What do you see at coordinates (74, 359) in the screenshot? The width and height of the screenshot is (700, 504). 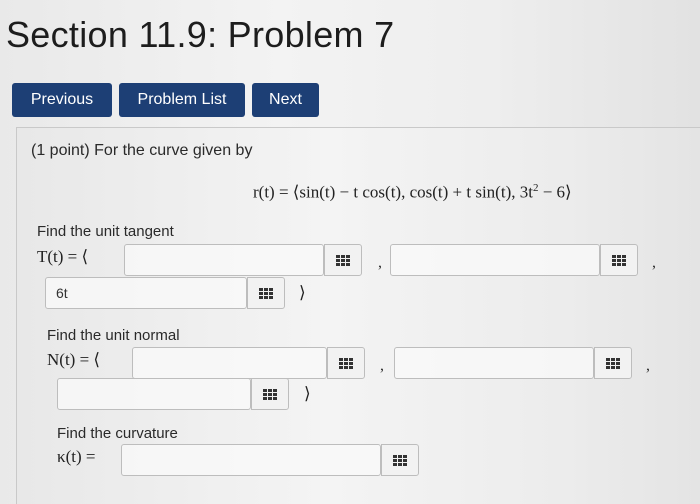 I see `normal-math: N(t) = ⟨` at bounding box center [74, 359].